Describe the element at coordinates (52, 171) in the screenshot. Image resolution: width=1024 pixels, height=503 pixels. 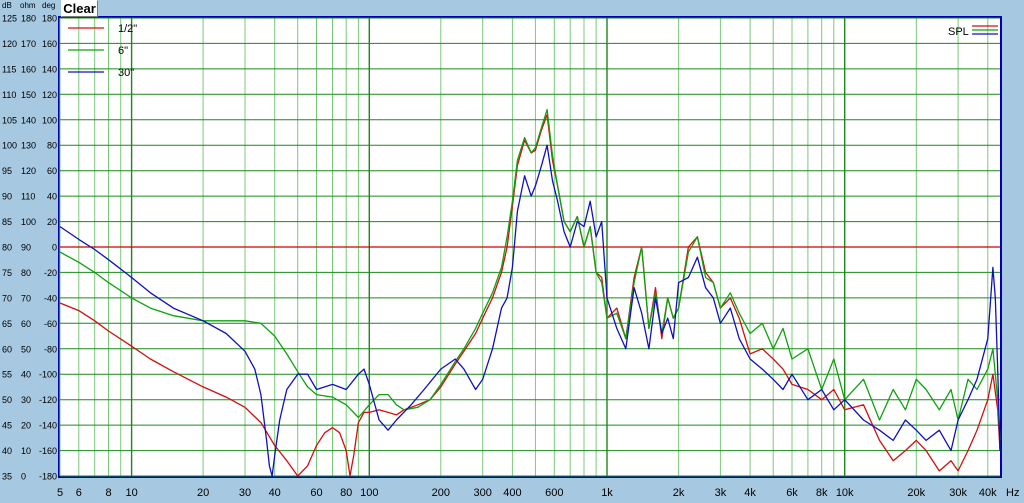
I see `y-tick-deg: 60` at that location.